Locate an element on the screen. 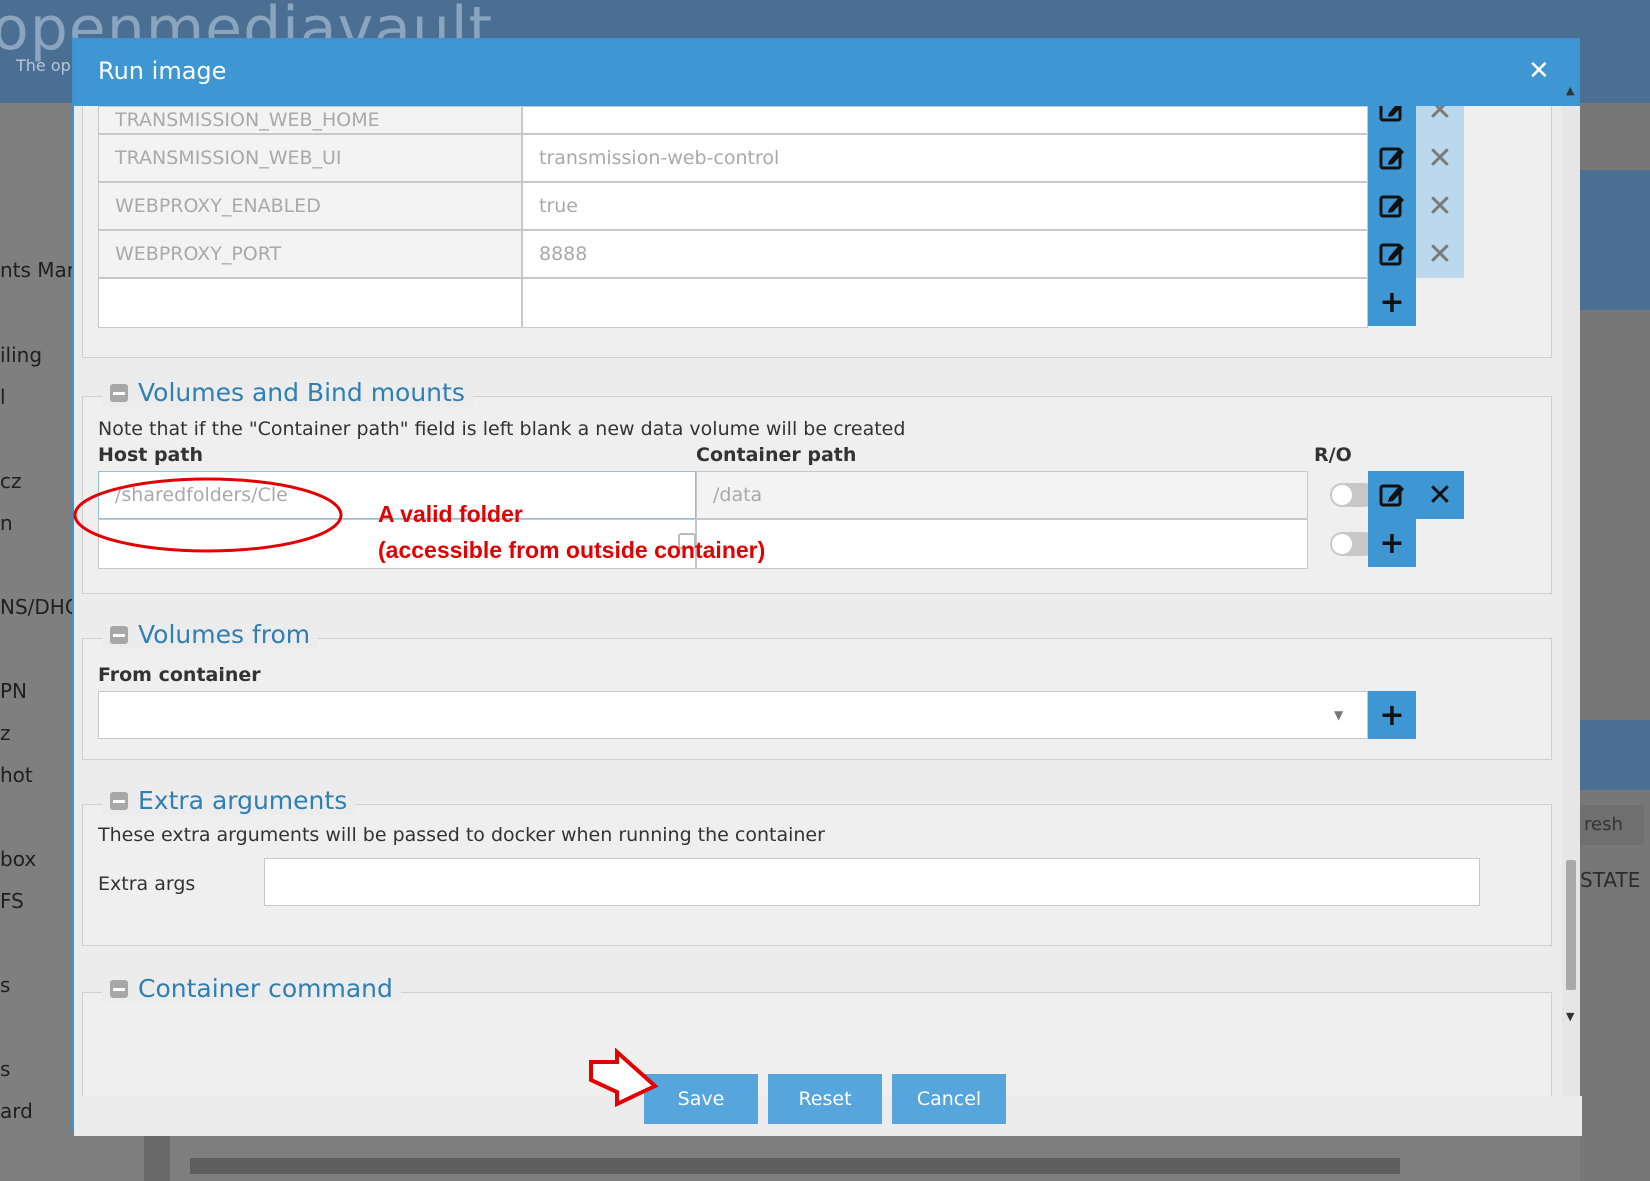  annotation-text-line1: A valid folder is located at coordinates (450, 514).